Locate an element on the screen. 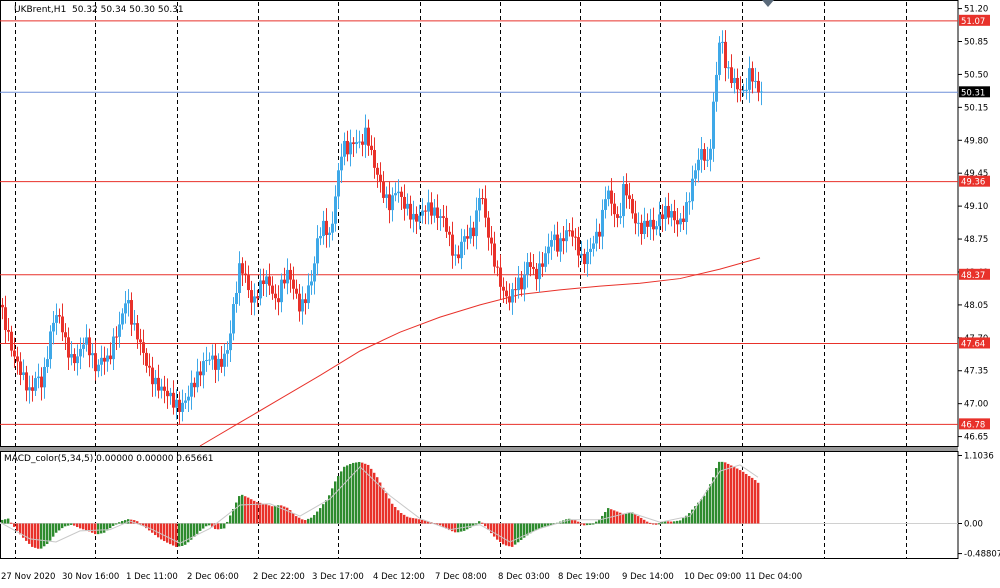  macd-tick-label: 1.1036 is located at coordinates (979, 456).